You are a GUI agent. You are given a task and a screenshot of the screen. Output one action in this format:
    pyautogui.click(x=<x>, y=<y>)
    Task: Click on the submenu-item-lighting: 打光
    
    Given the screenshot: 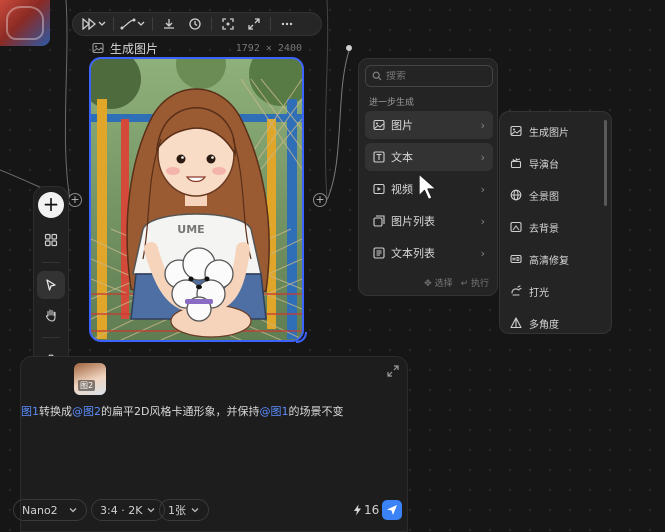 What is the action you would take?
    pyautogui.click(x=554, y=291)
    